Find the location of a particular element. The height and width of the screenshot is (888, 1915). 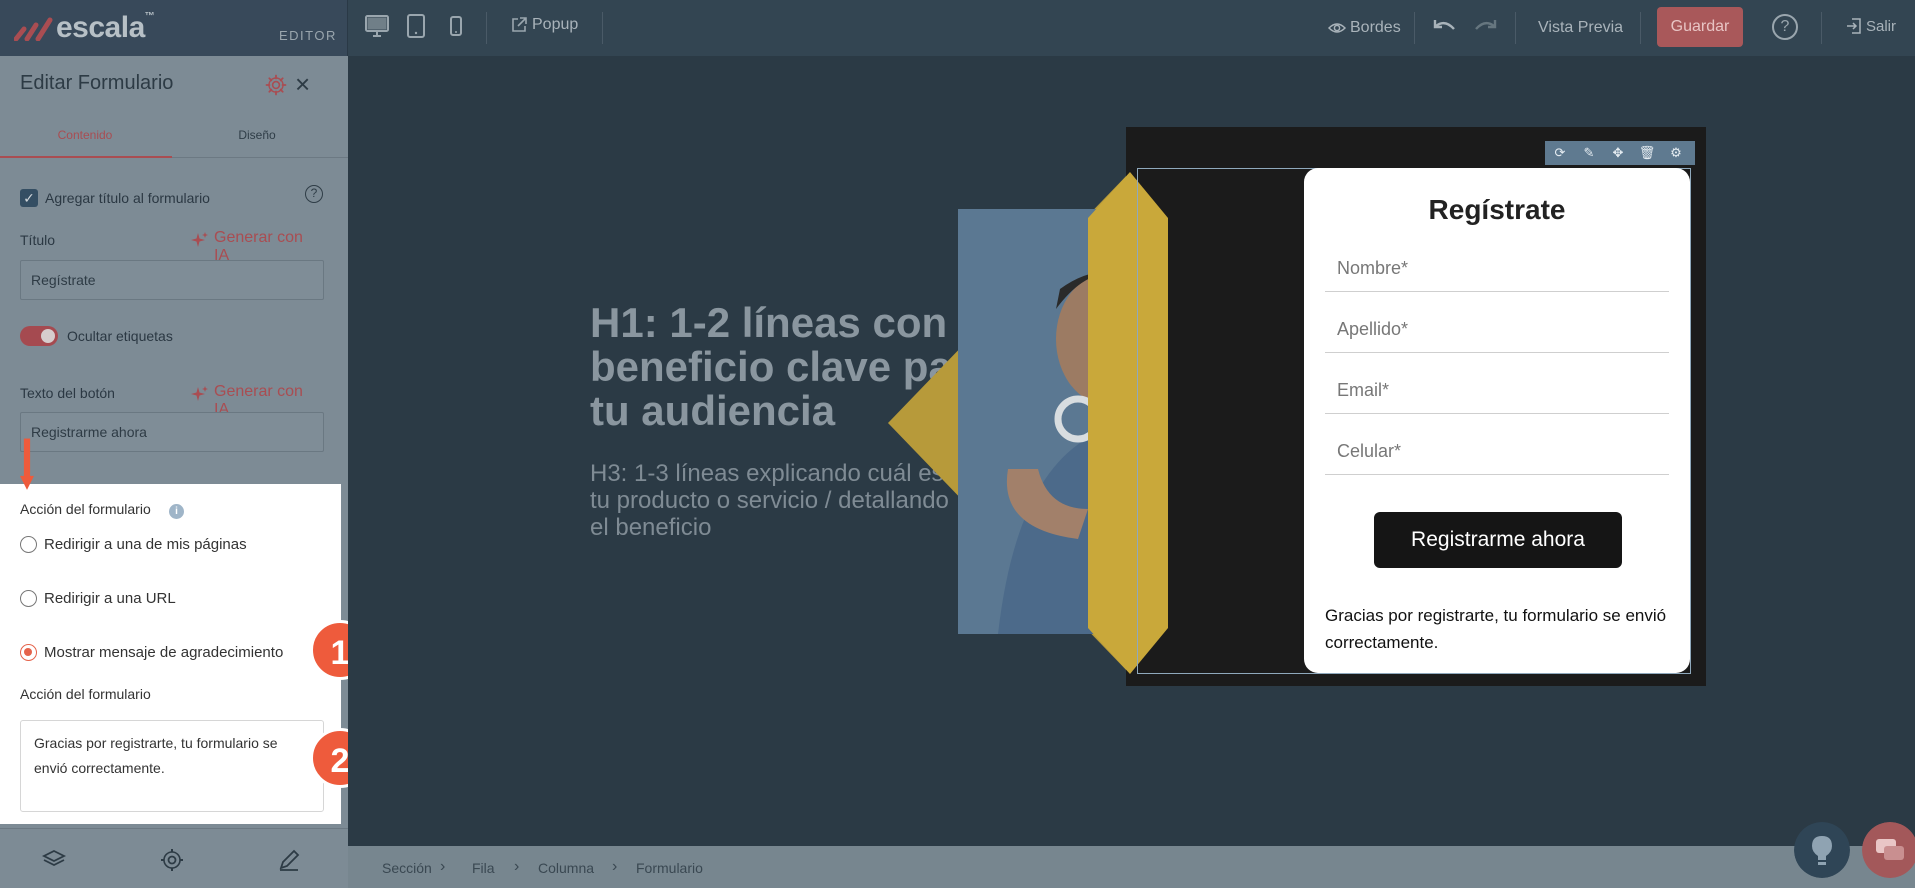

settings-icon is located at coordinates (172, 860).